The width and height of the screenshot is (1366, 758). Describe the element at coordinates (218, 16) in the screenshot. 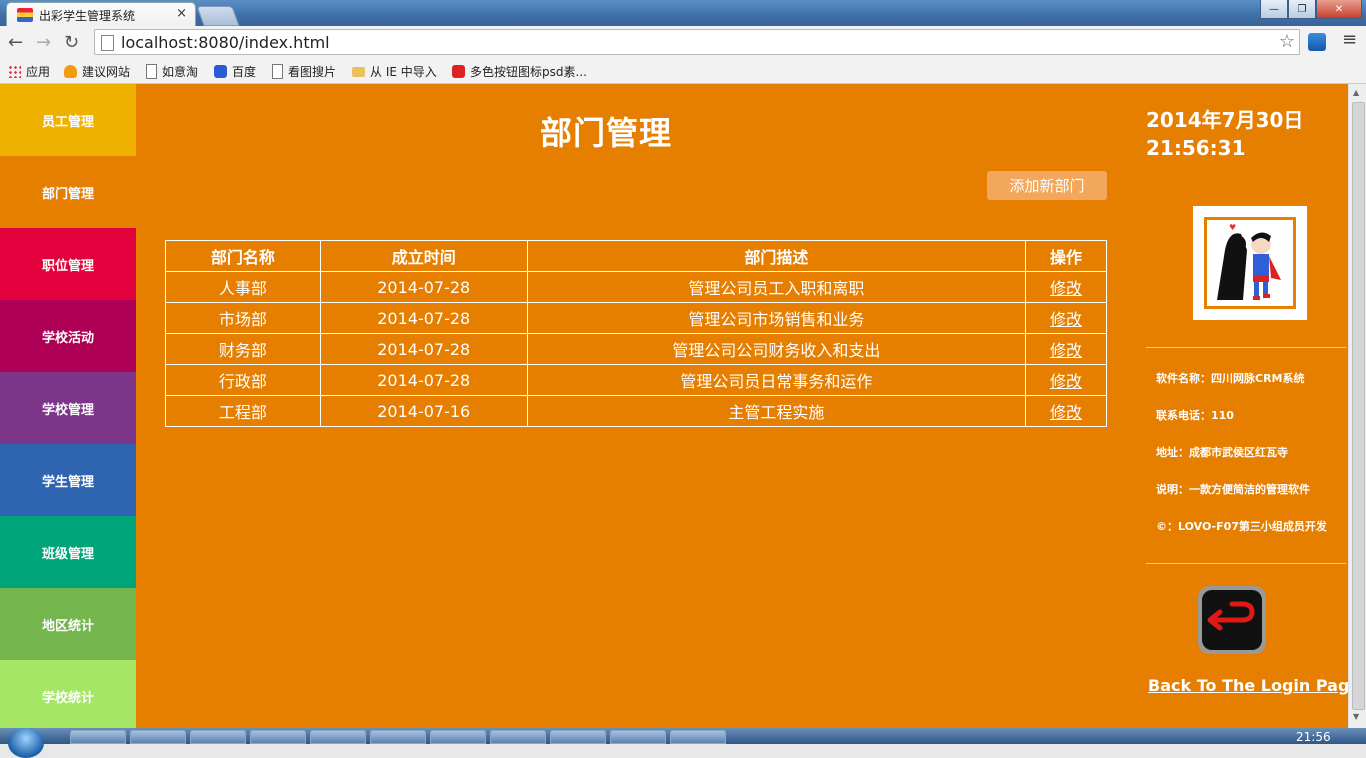

I see `new-tab-button` at that location.